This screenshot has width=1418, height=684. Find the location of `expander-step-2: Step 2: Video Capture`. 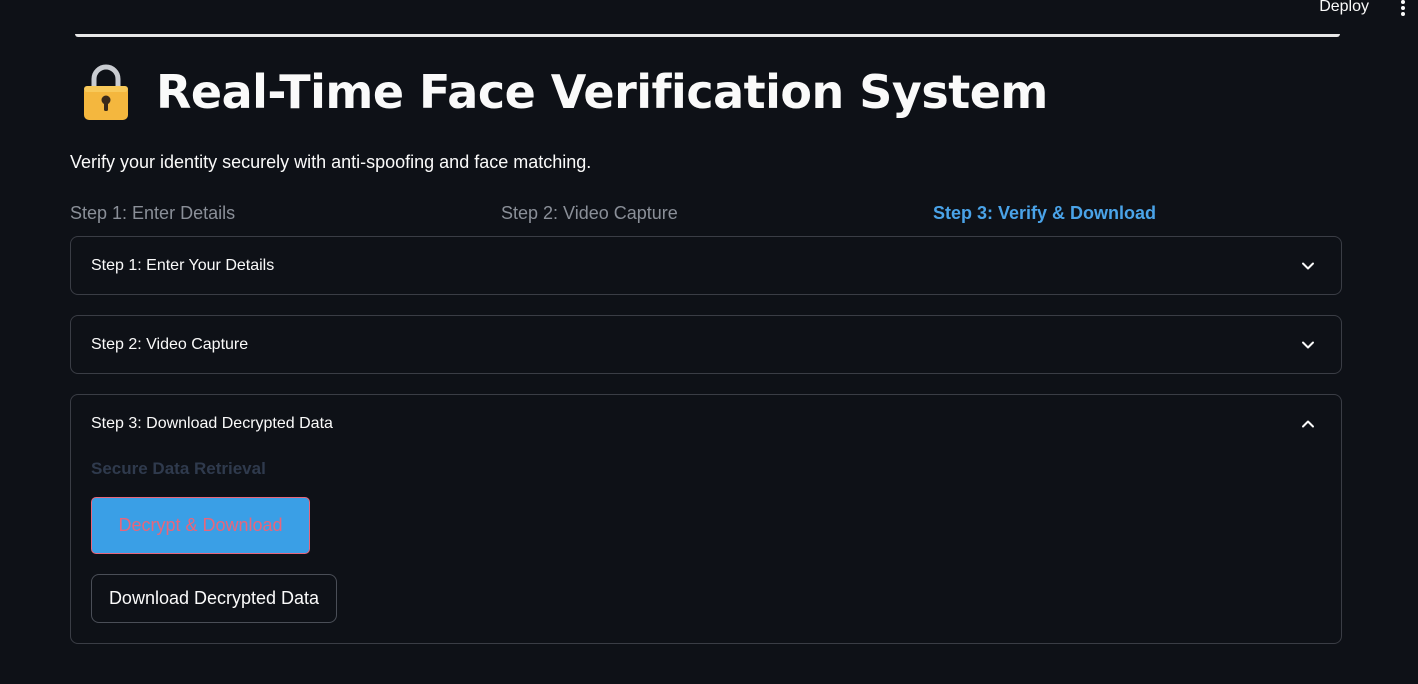

expander-step-2: Step 2: Video Capture is located at coordinates (706, 344).